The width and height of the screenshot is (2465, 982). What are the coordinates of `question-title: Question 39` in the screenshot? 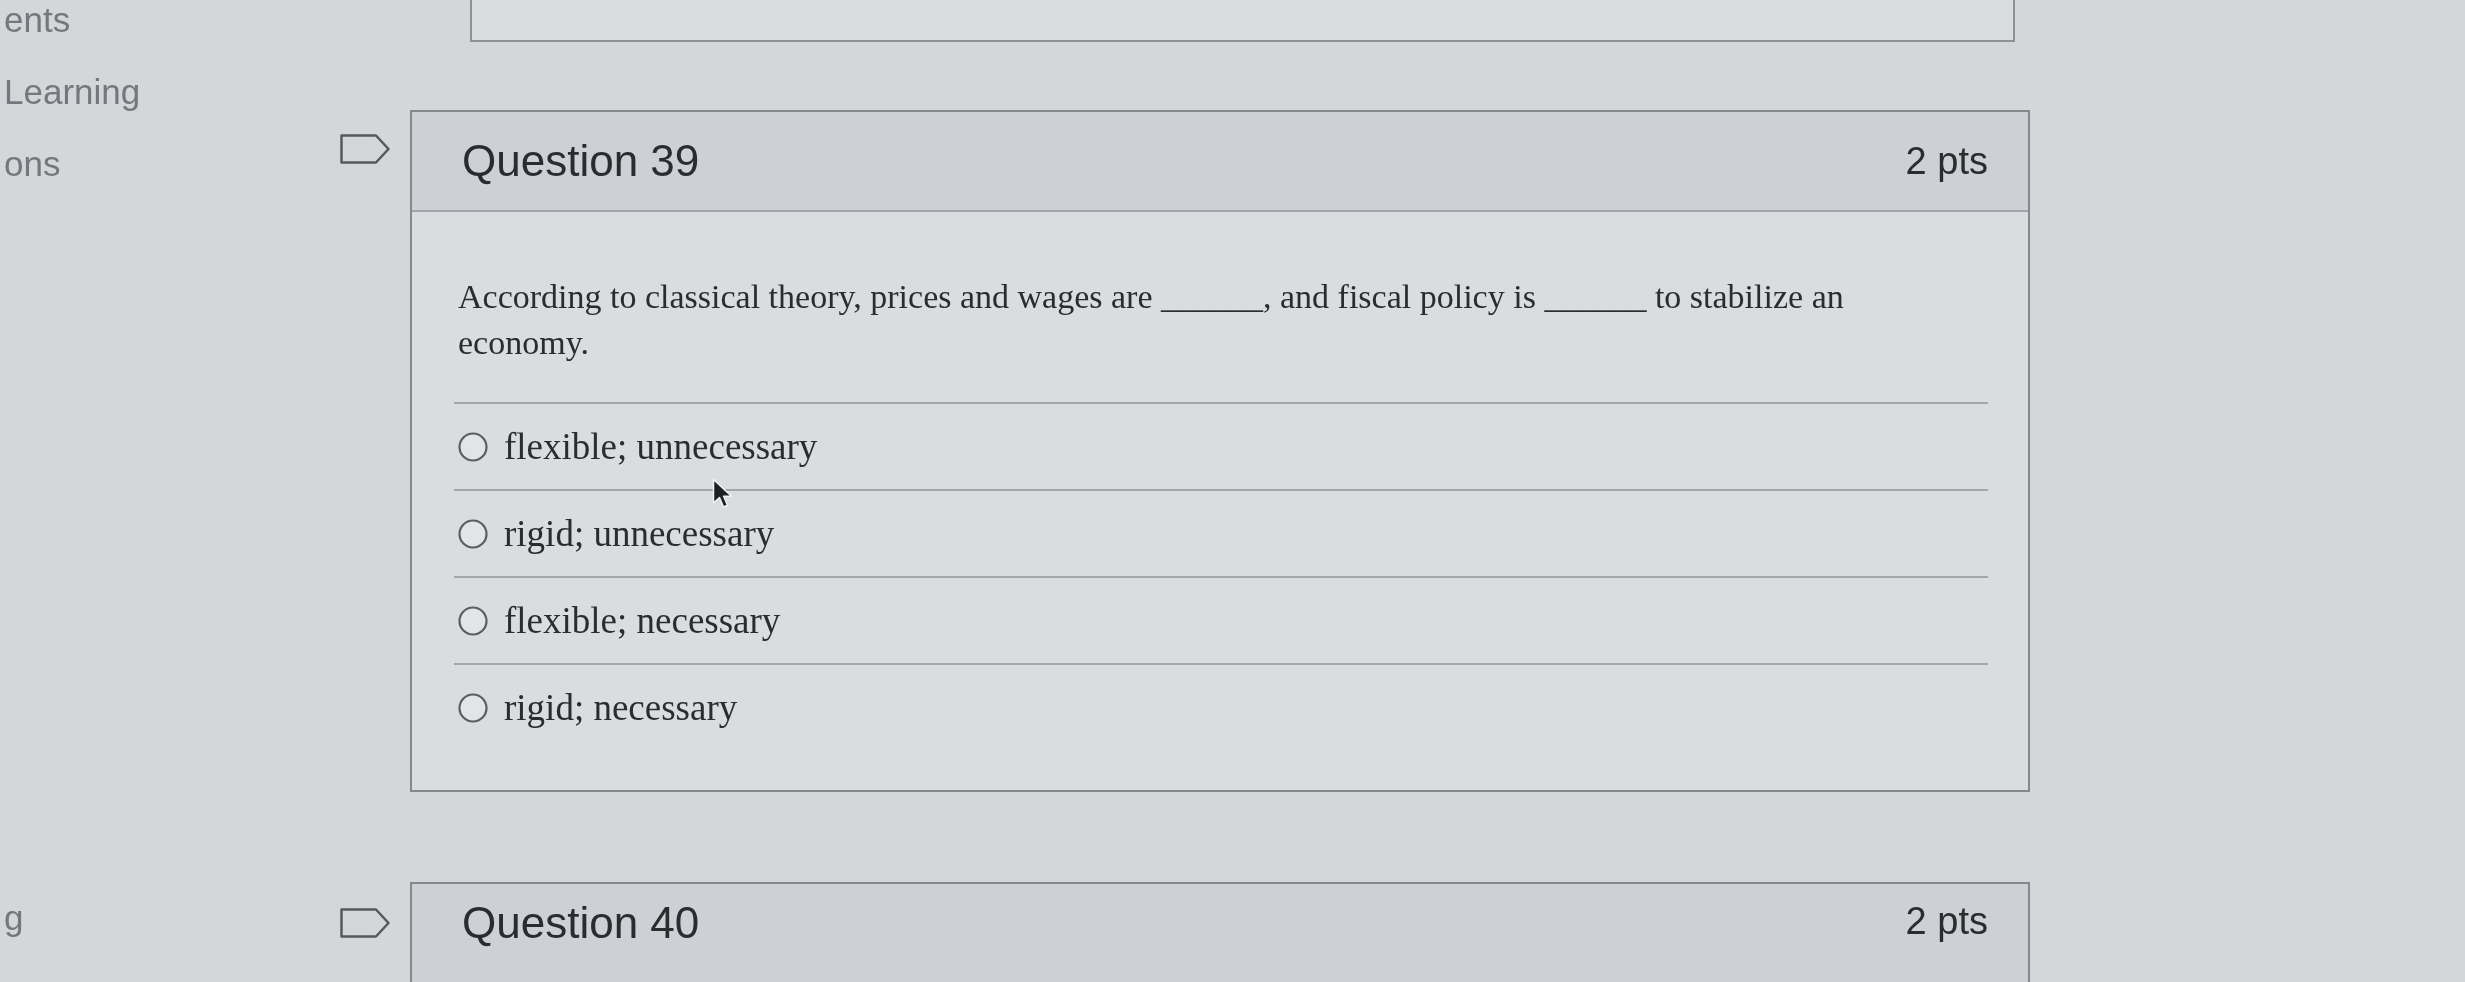 It's located at (581, 161).